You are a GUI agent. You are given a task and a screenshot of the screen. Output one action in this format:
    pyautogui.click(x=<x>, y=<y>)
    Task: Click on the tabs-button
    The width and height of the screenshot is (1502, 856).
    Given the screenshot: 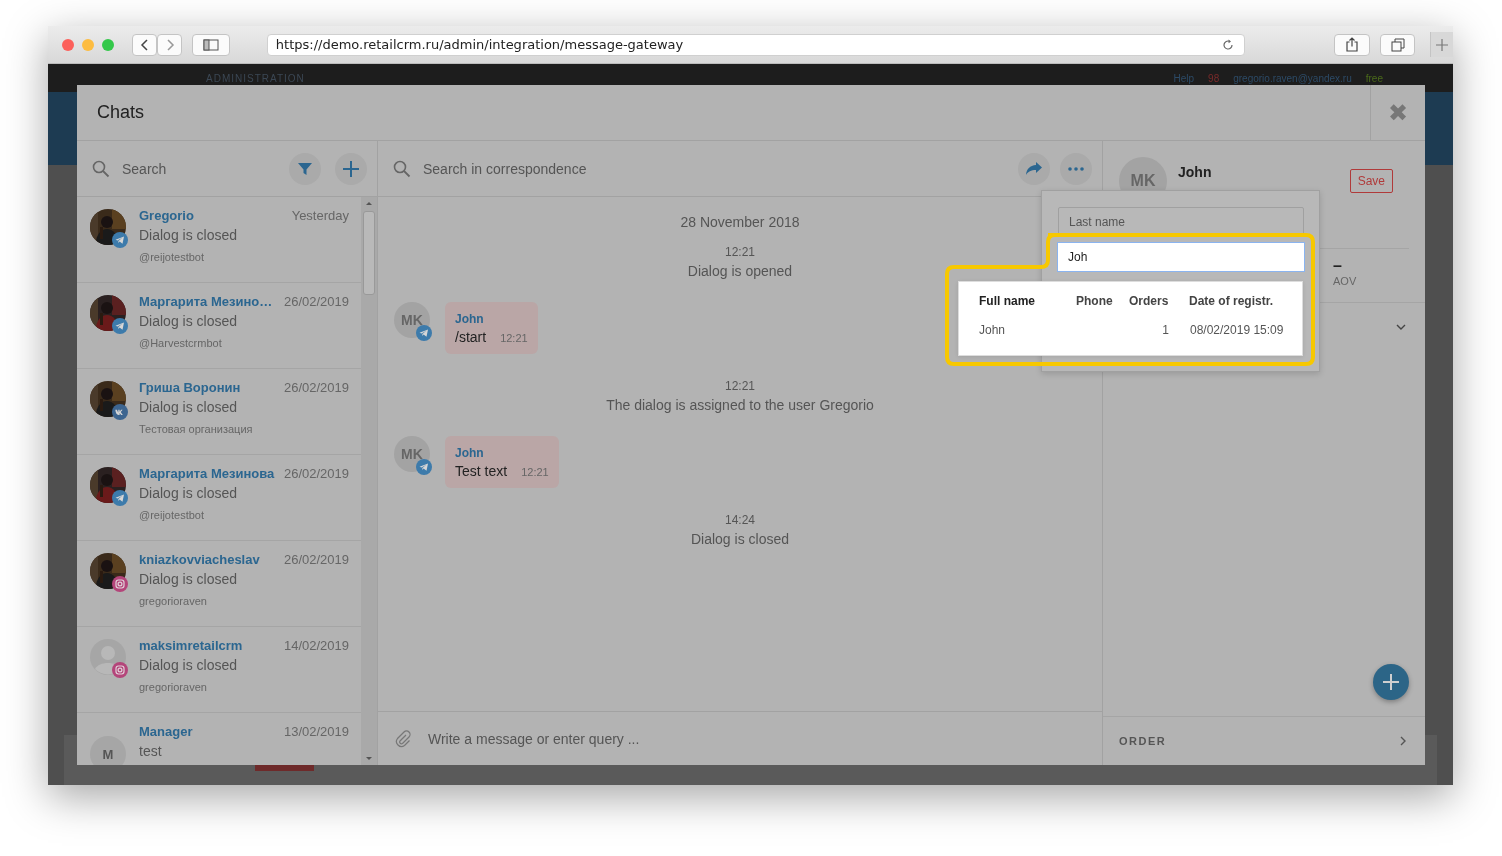 What is the action you would take?
    pyautogui.click(x=1398, y=44)
    